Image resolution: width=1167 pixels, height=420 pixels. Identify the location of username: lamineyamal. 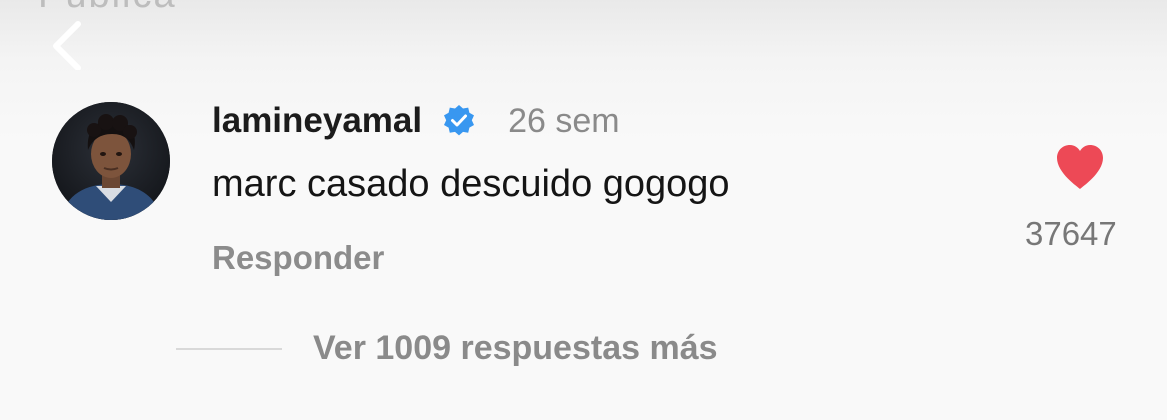
(317, 121).